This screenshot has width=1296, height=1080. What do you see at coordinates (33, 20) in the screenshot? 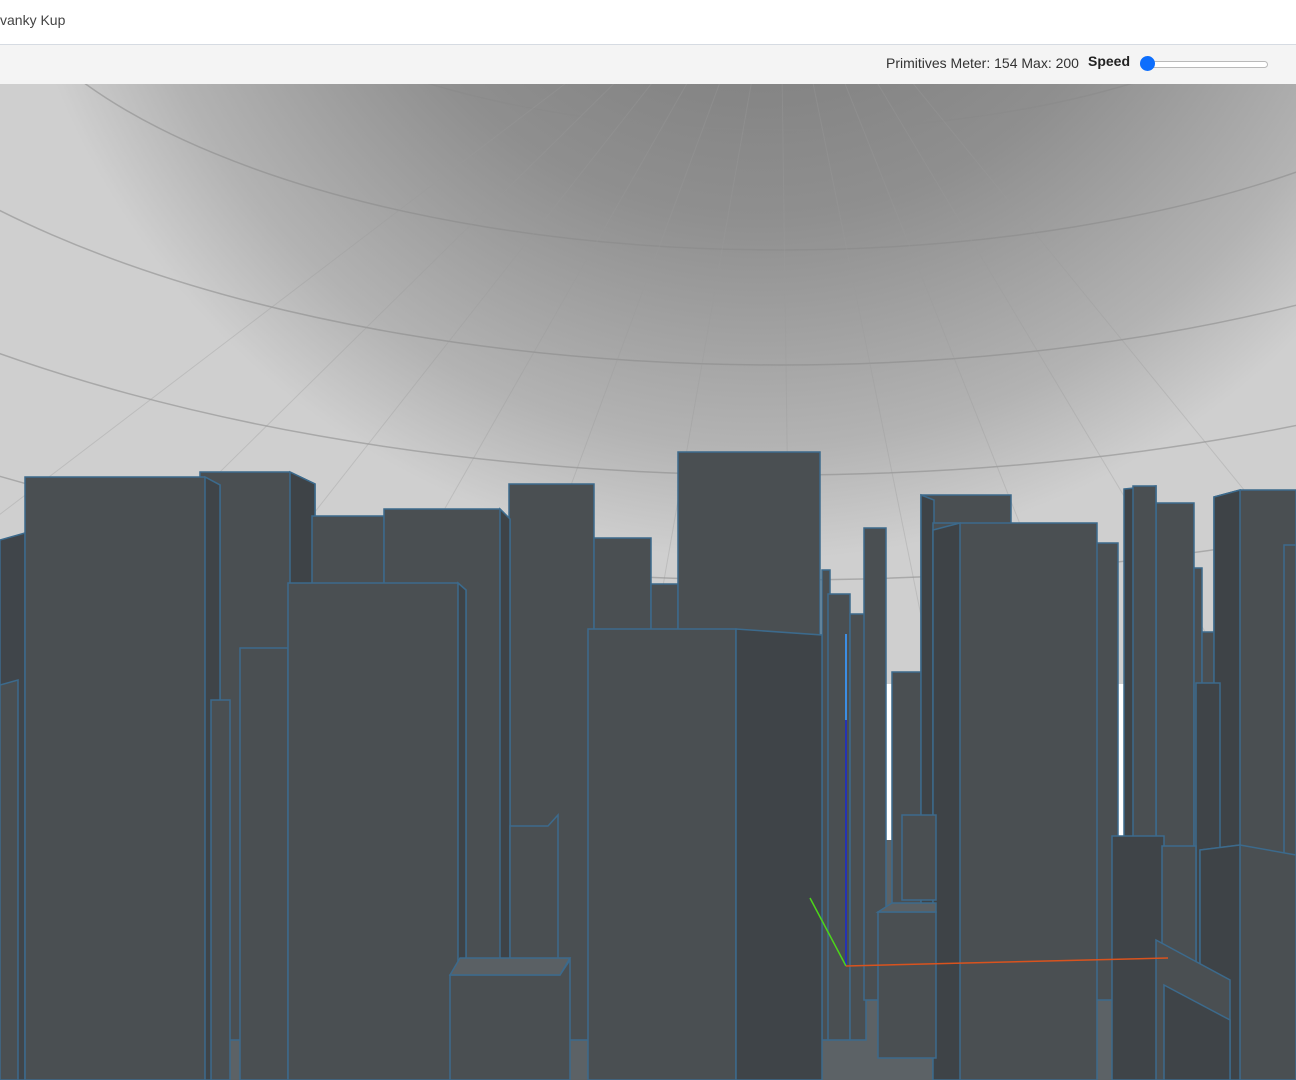
I see `window-title: vanky Kup` at bounding box center [33, 20].